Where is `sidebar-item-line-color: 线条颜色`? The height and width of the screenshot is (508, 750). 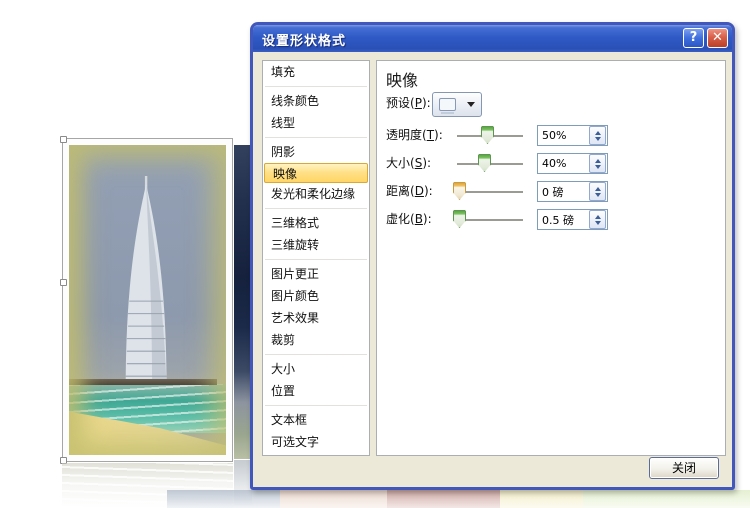 sidebar-item-line-color: 线条颜色 is located at coordinates (316, 101).